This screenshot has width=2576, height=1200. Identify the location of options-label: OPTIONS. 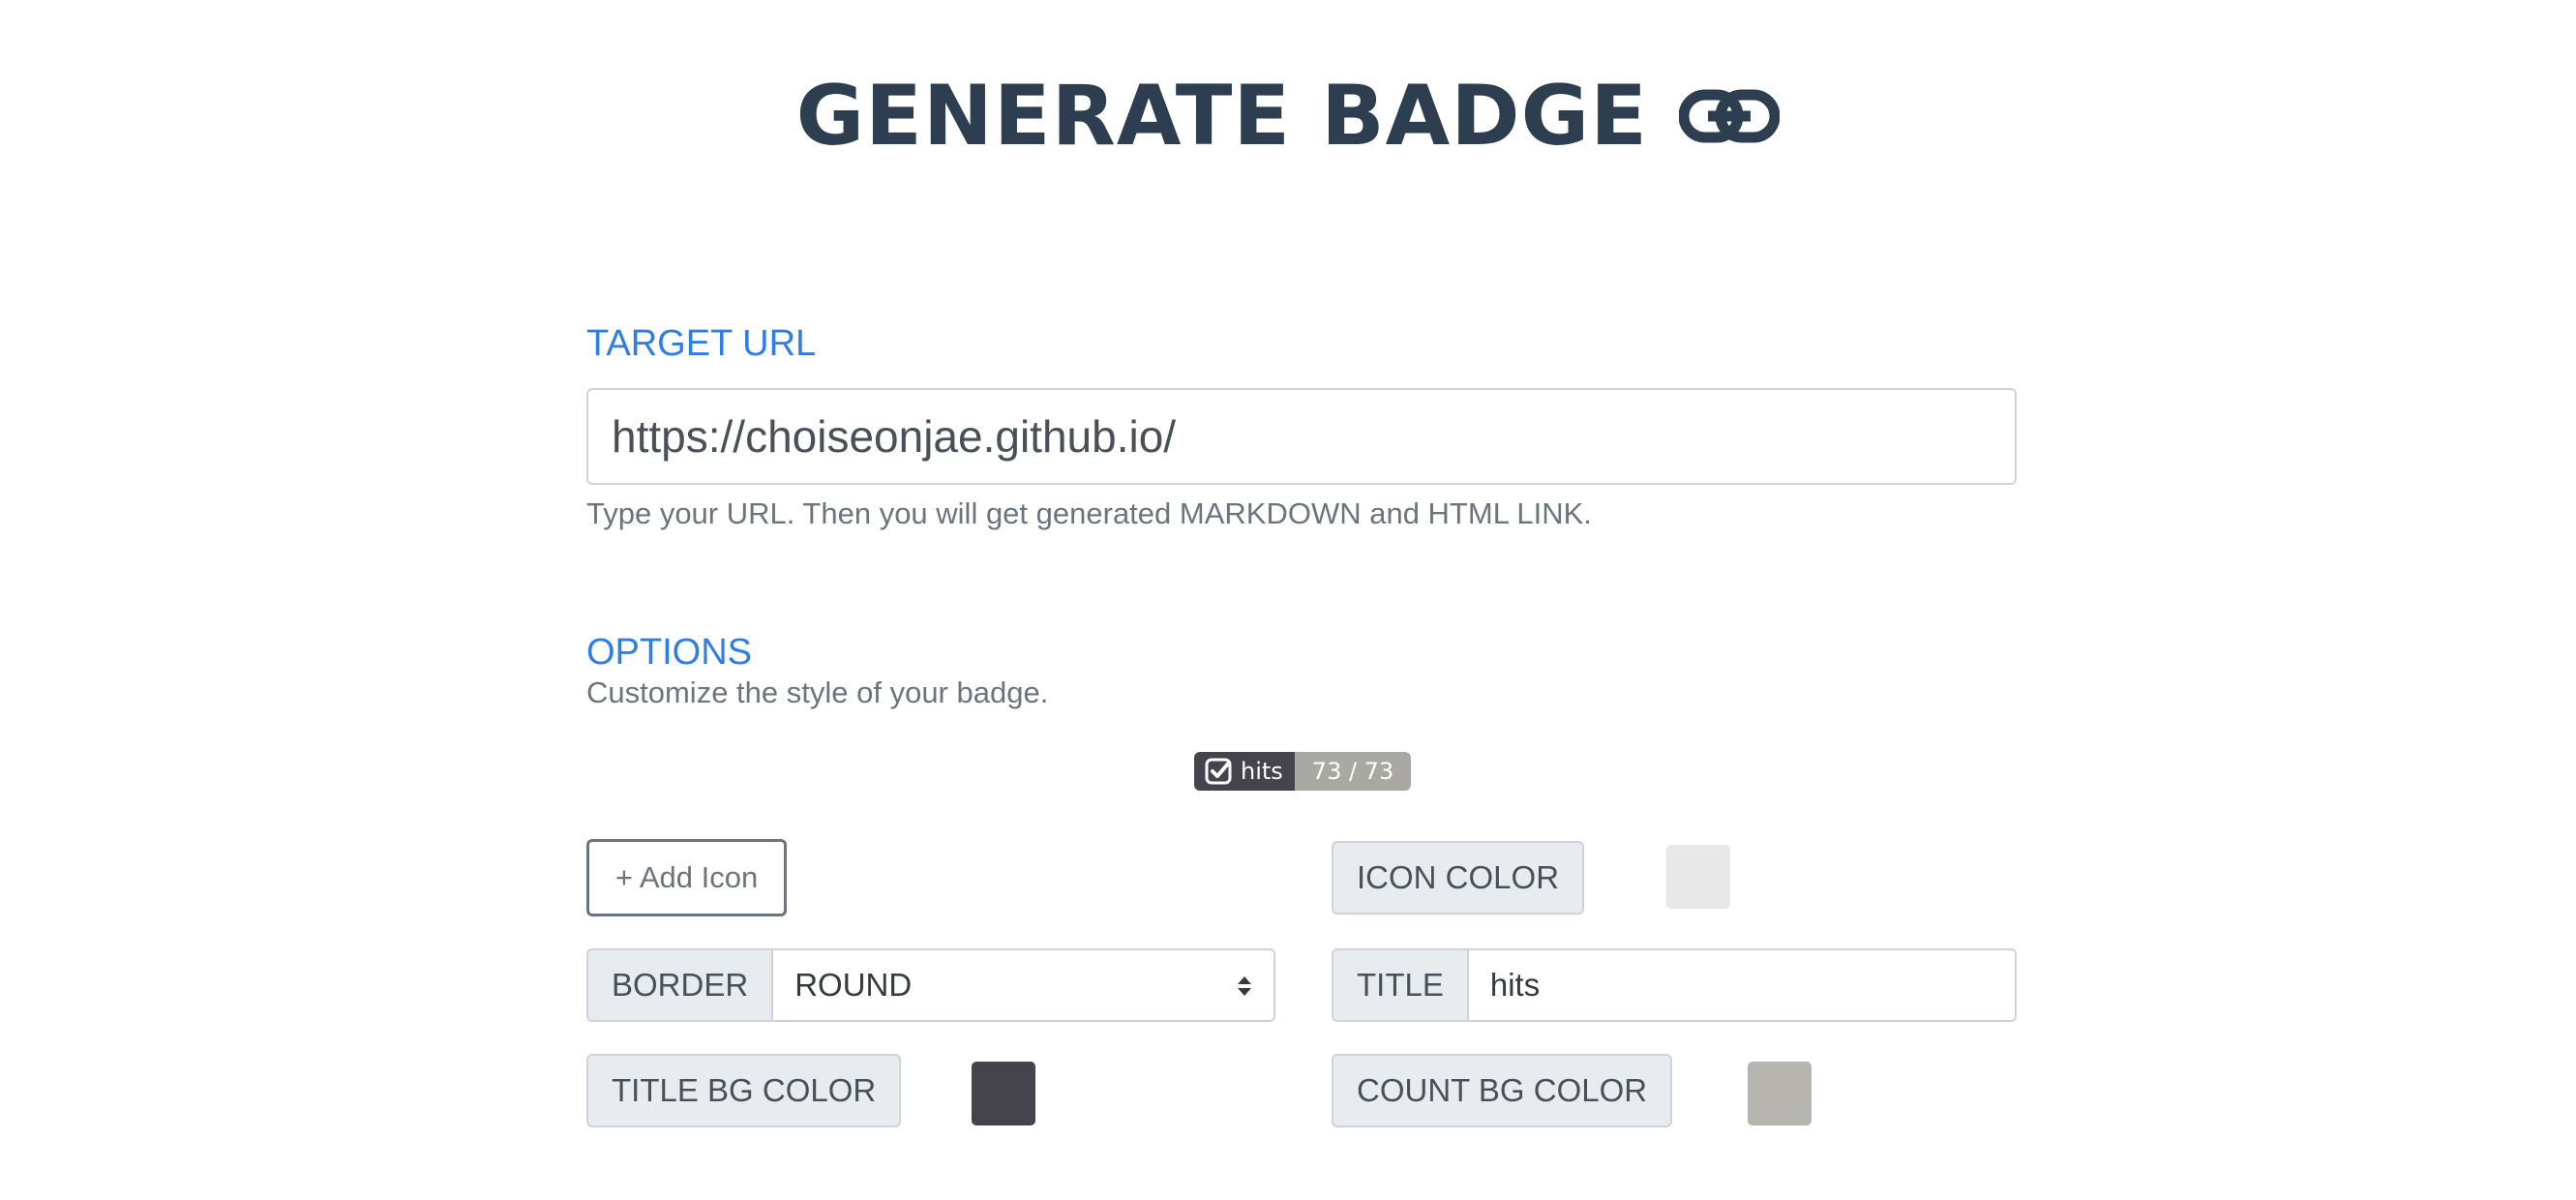
(669, 653).